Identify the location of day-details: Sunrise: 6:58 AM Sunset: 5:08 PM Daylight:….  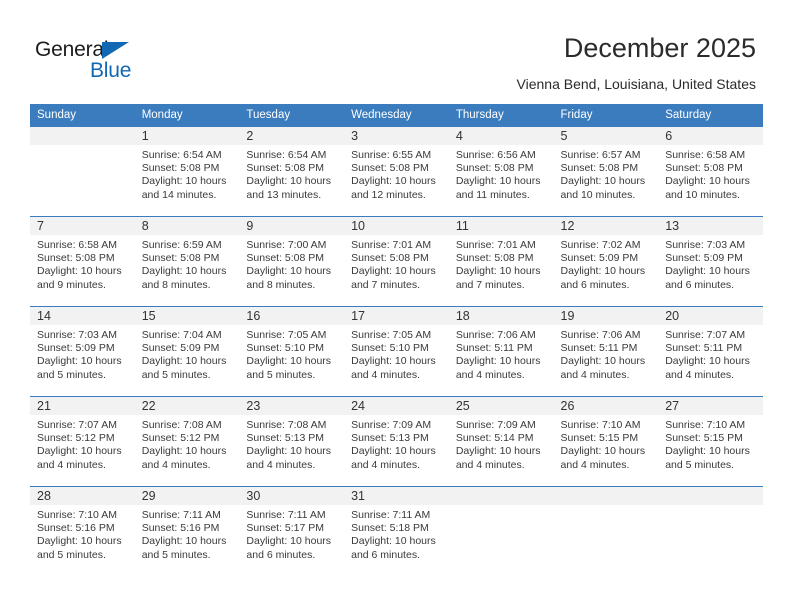
(710, 173).